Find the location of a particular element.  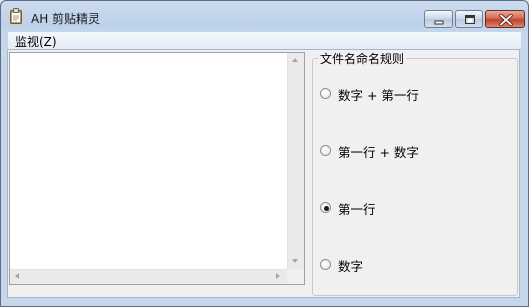

close-icon is located at coordinates (506, 20).